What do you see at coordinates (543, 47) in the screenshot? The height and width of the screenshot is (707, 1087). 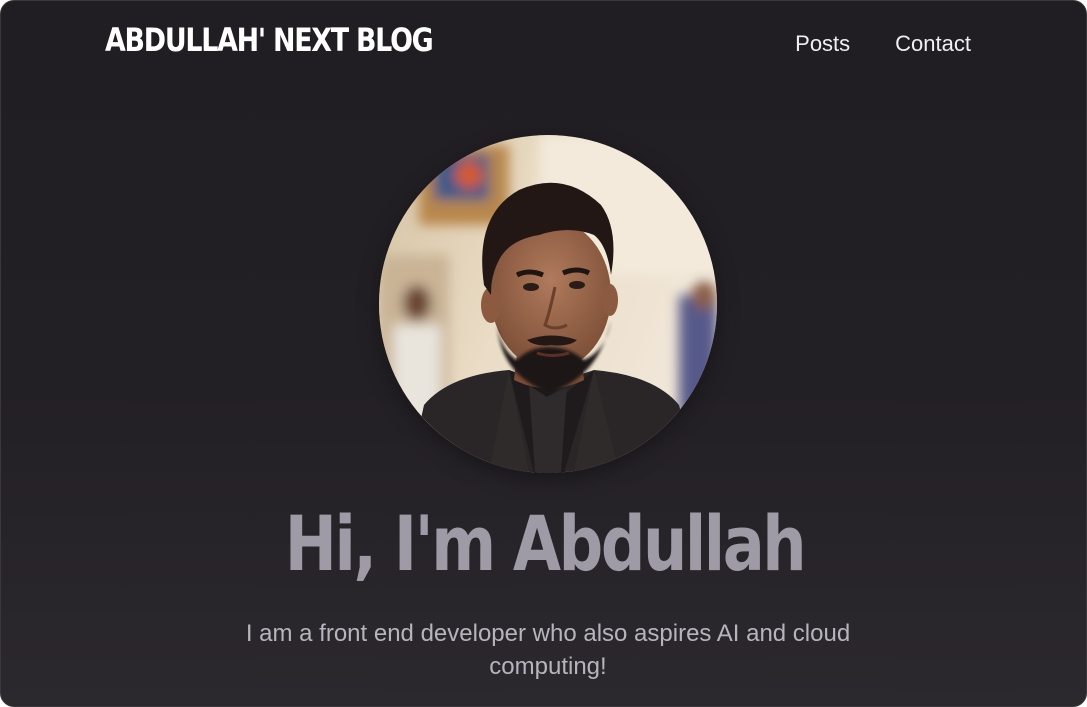 I see `site-header: ABDULLAH' NEXT BLOG Posts Contact` at bounding box center [543, 47].